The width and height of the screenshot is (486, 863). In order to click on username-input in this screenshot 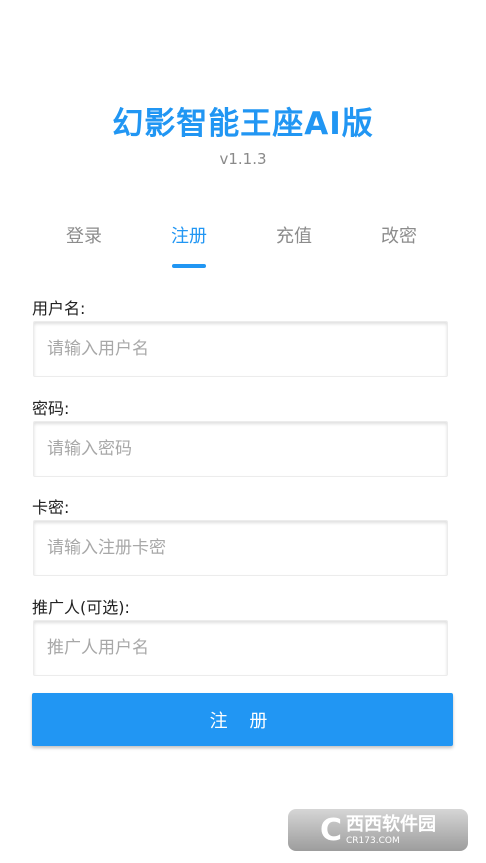, I will do `click(240, 349)`.